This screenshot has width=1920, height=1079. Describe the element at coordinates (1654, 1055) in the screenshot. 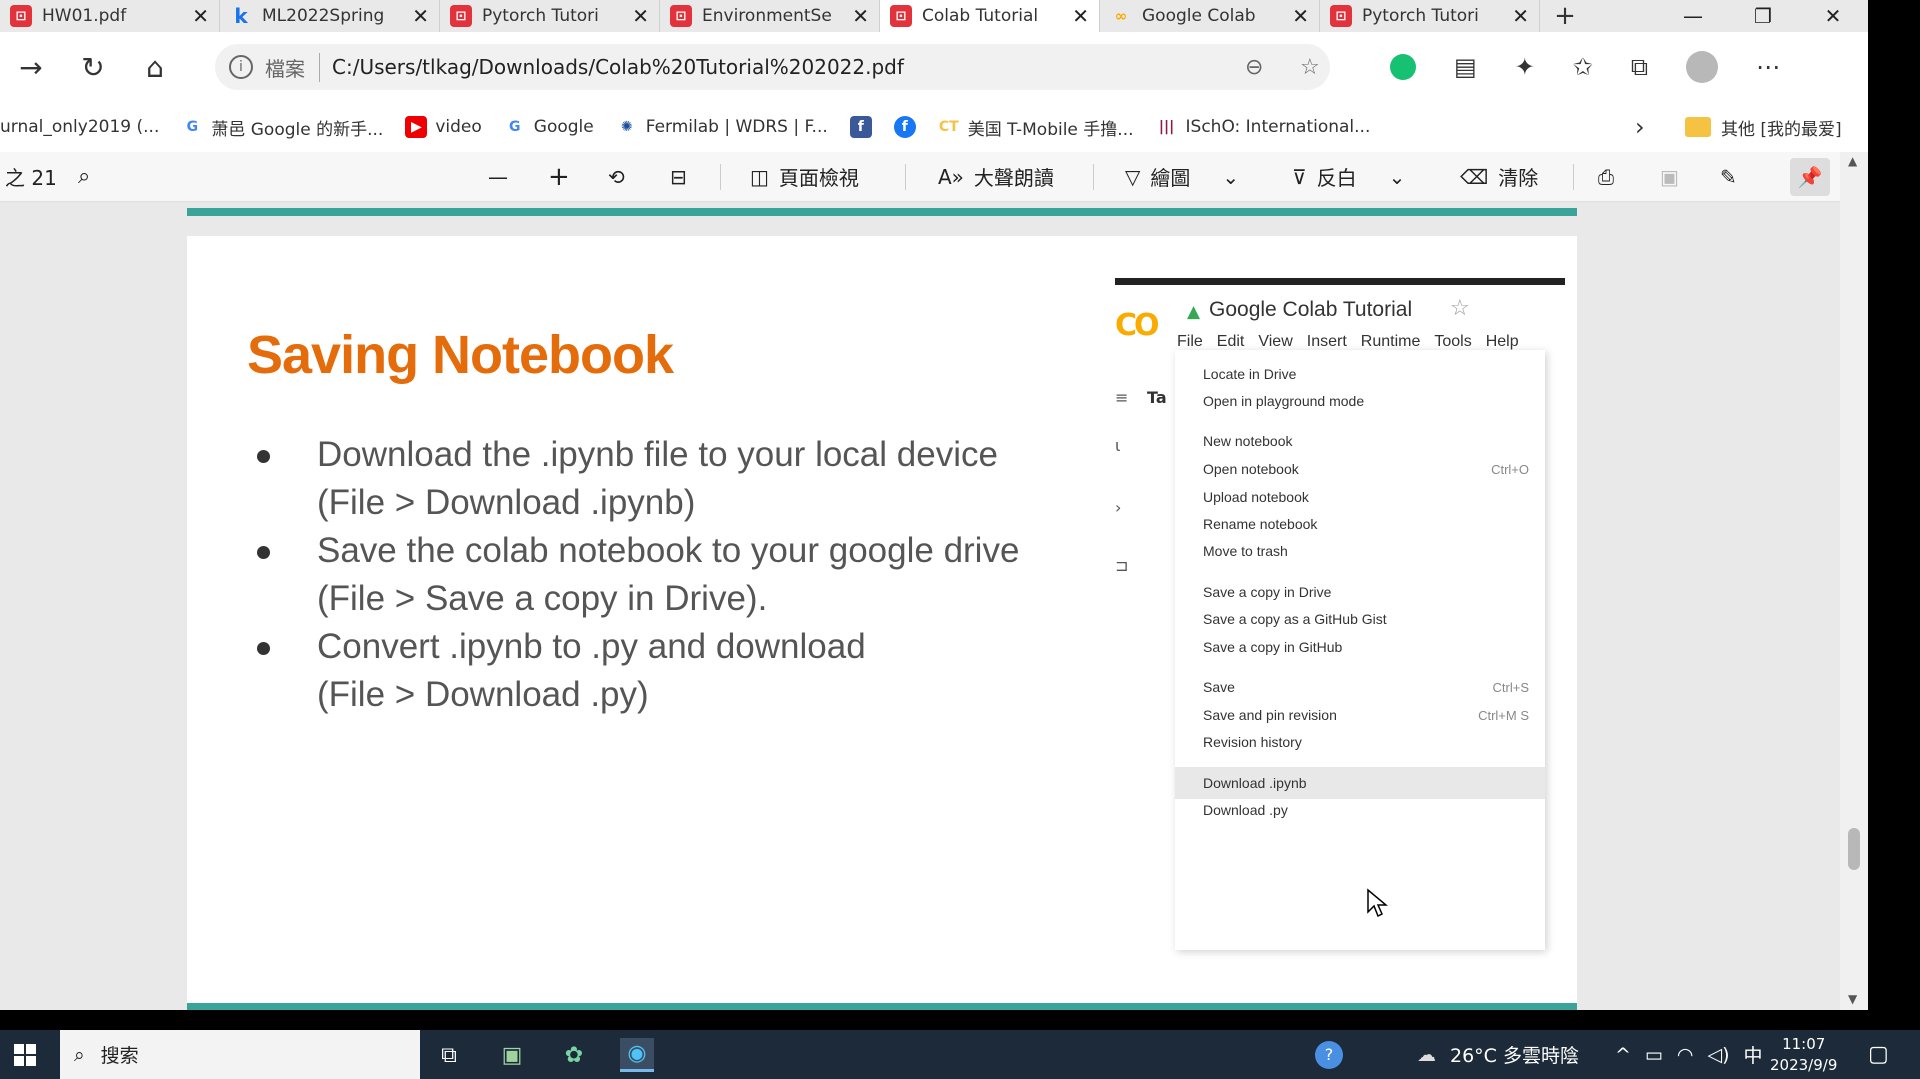

I see `battery-icon: ▭` at that location.